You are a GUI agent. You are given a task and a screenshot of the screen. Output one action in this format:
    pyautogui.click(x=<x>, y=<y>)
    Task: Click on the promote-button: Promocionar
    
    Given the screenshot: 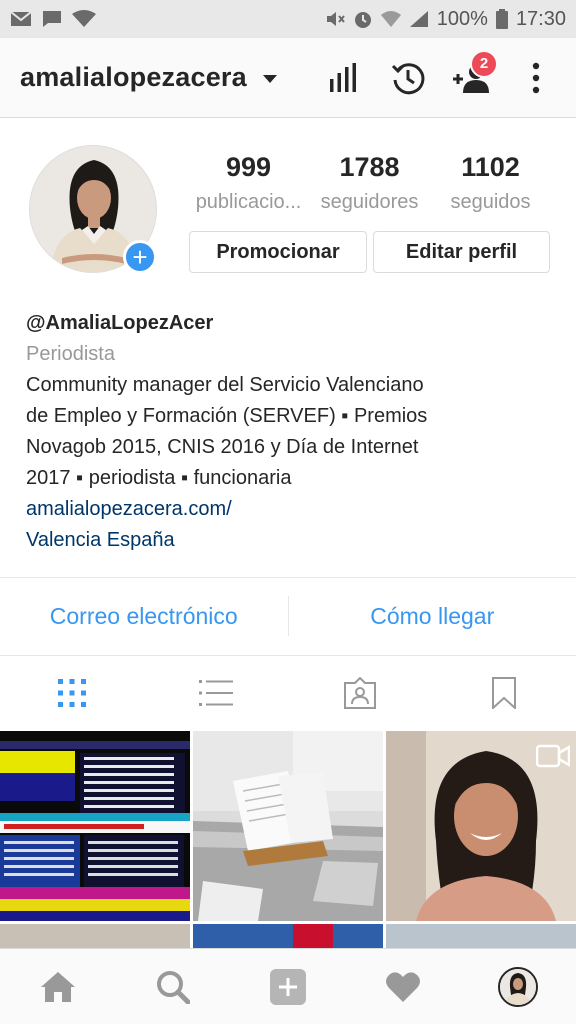 What is the action you would take?
    pyautogui.click(x=278, y=252)
    